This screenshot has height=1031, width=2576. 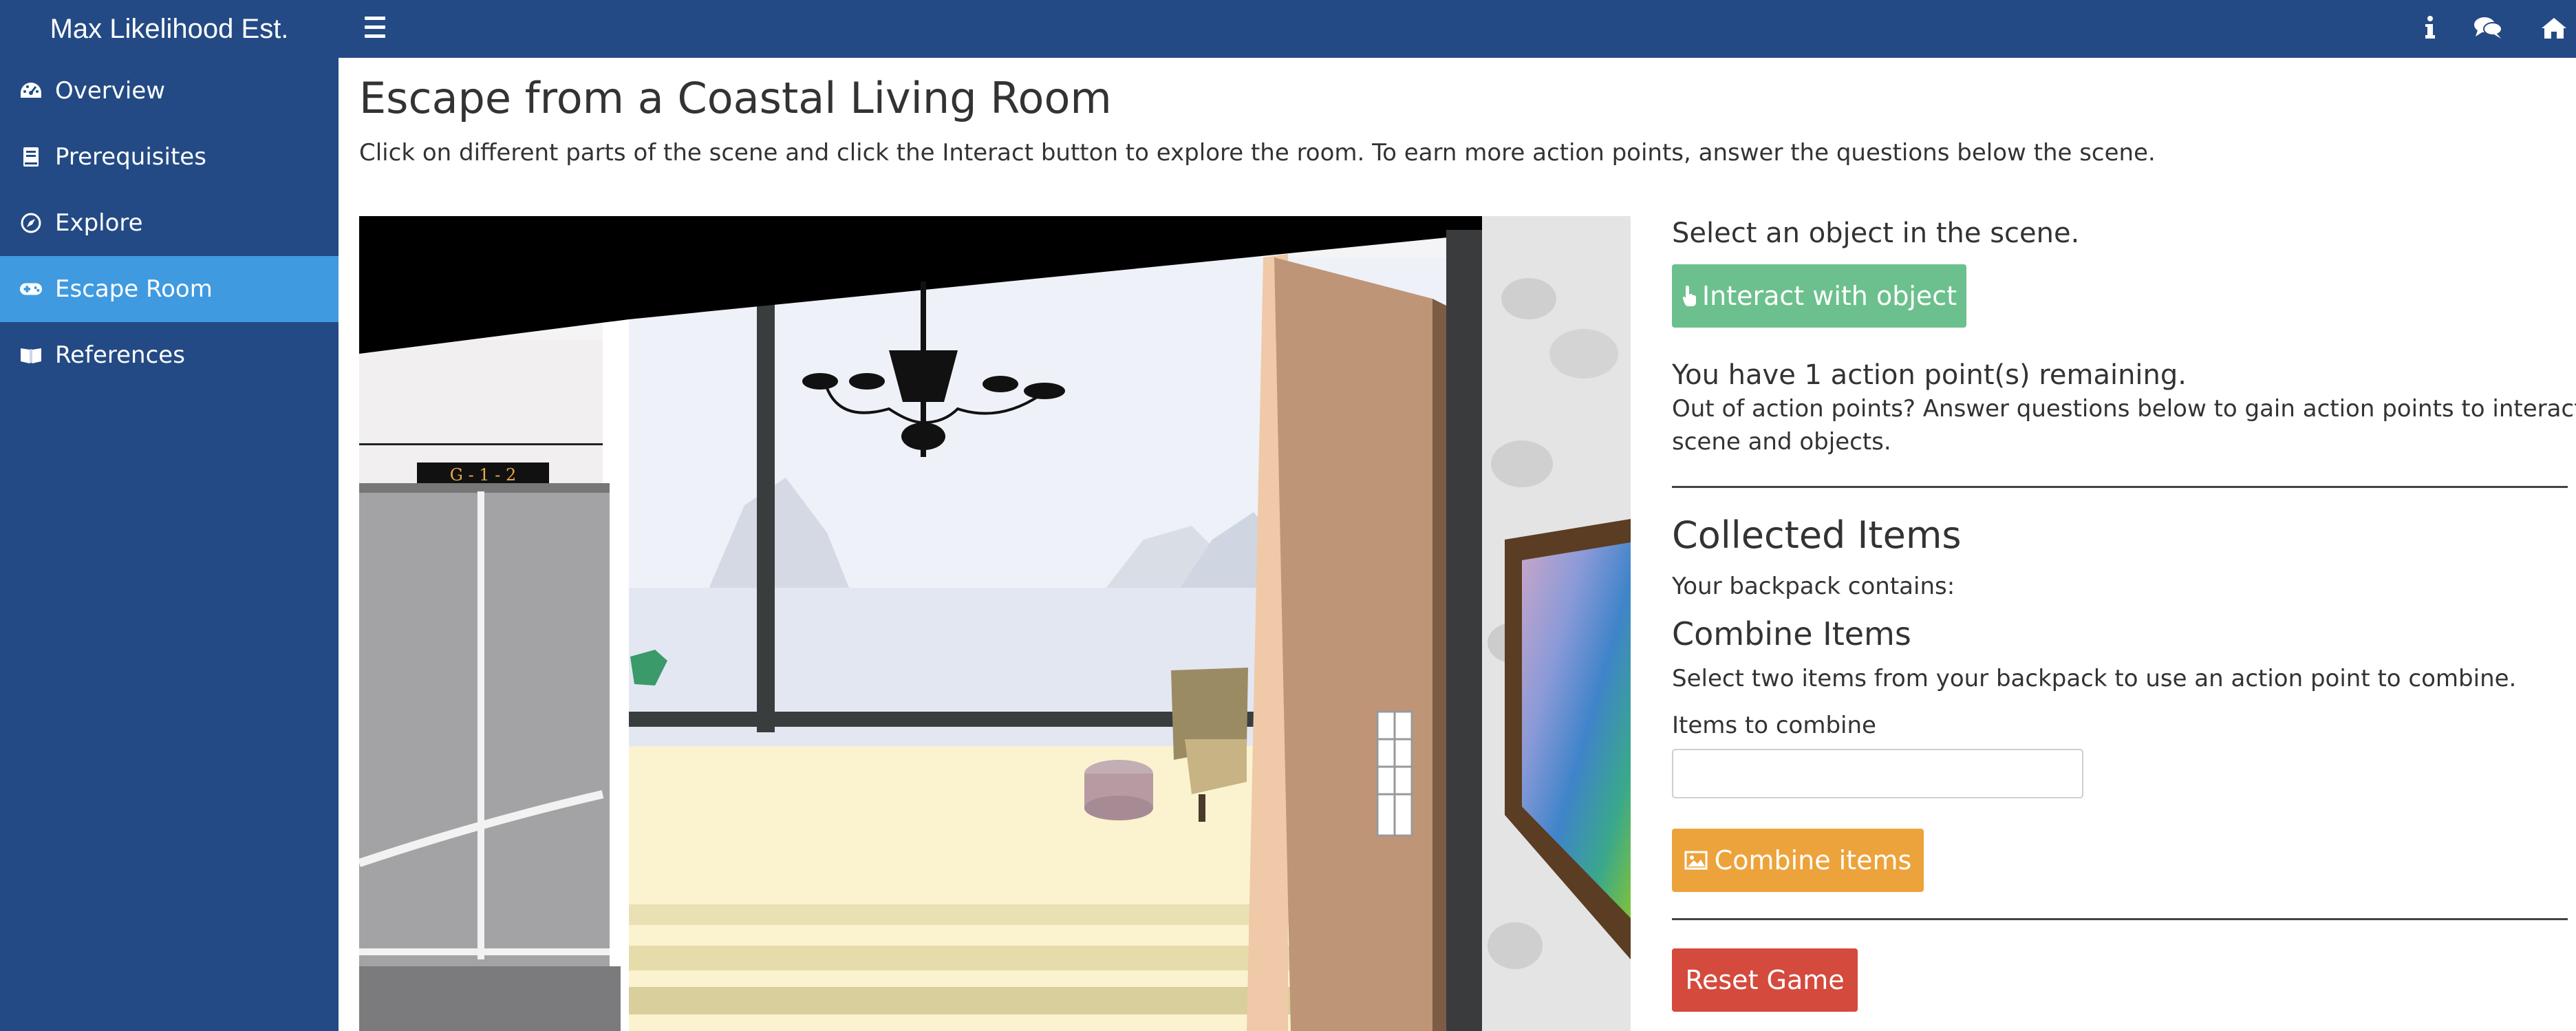 What do you see at coordinates (31, 223) in the screenshot?
I see `compass-icon` at bounding box center [31, 223].